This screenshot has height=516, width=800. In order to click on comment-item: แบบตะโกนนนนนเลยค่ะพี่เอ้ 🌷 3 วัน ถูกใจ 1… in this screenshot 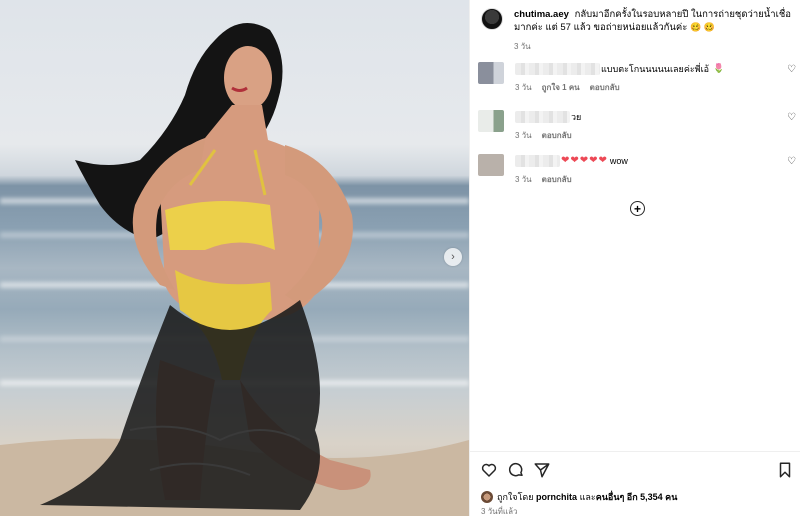, I will do `click(637, 78)`.